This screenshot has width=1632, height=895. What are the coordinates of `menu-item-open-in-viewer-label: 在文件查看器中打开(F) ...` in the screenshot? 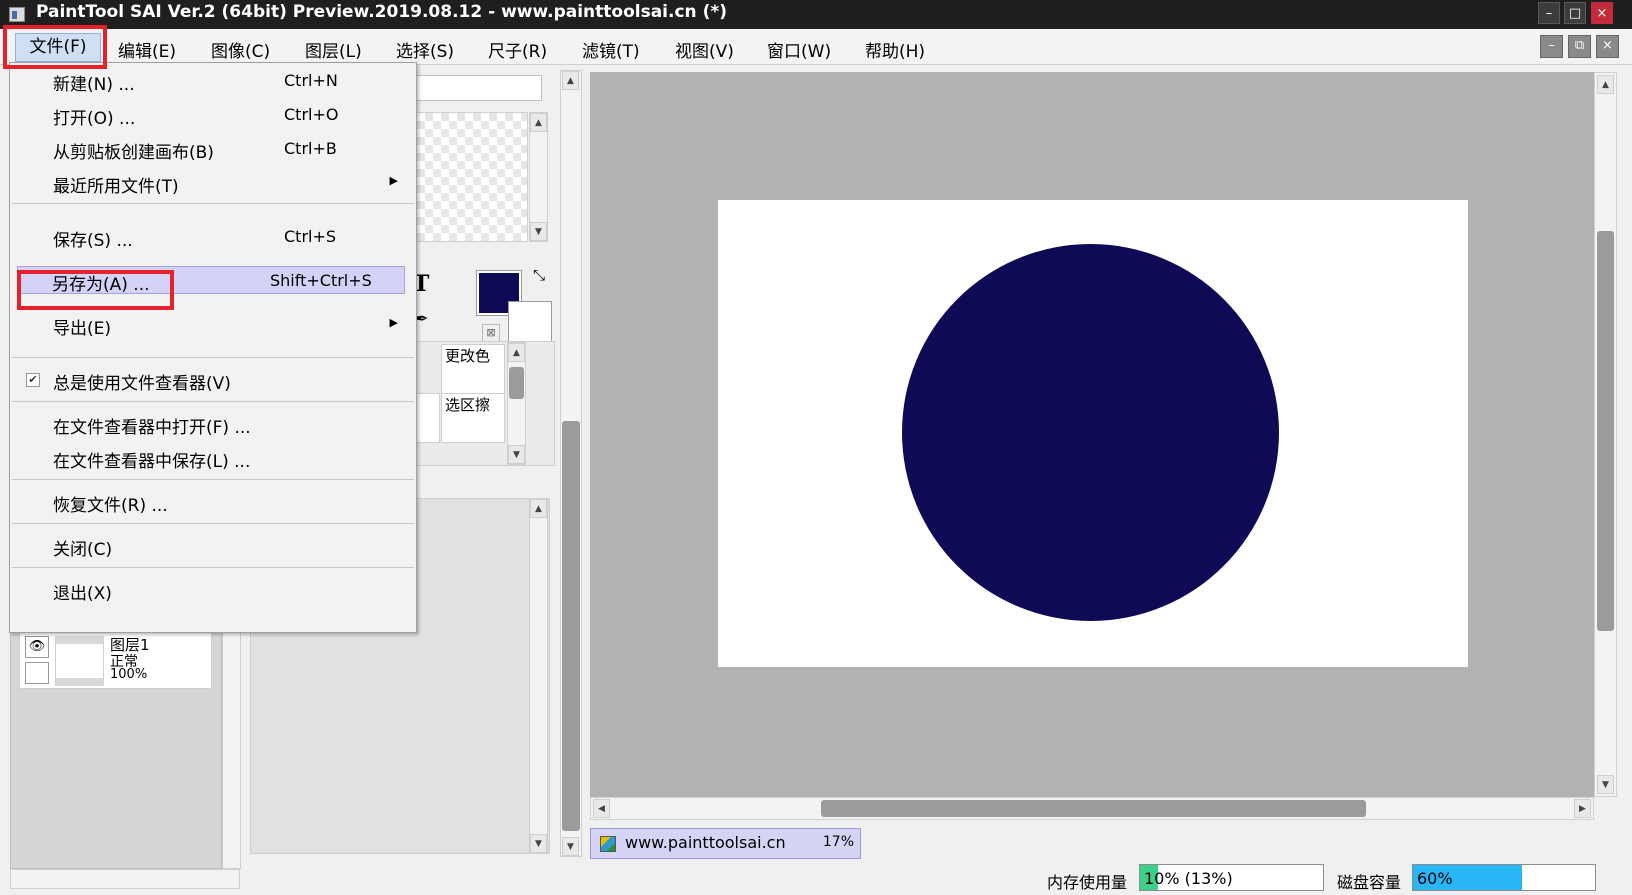 It's located at (152, 428).